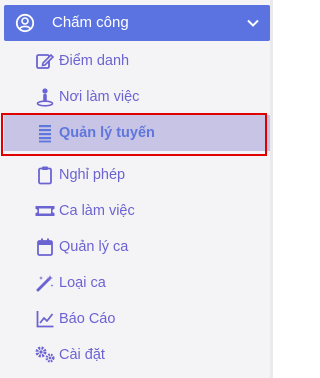 The height and width of the screenshot is (378, 320). I want to click on menu-item-noi-lam-viec: Nơi làm việc, so click(137, 97).